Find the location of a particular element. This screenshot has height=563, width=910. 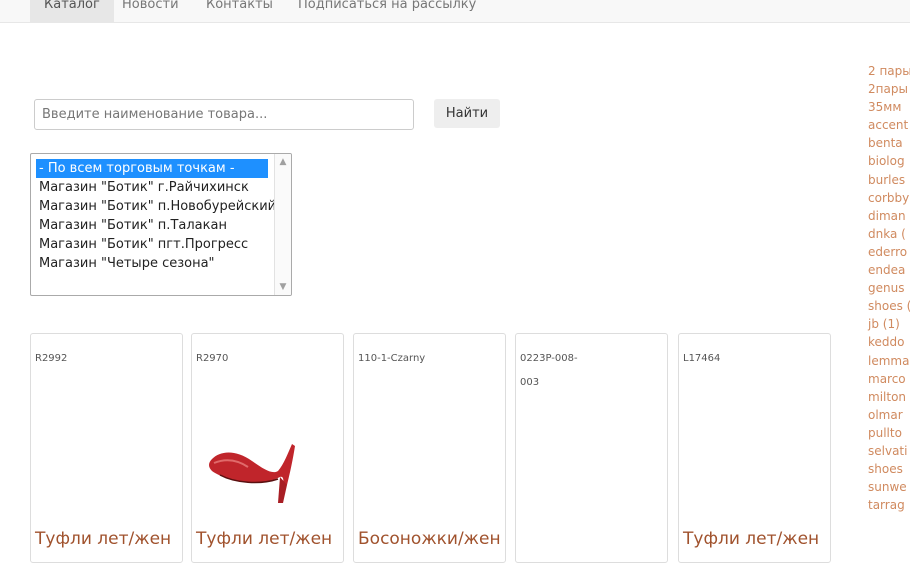

brand-link: lemma is located at coordinates (889, 361).